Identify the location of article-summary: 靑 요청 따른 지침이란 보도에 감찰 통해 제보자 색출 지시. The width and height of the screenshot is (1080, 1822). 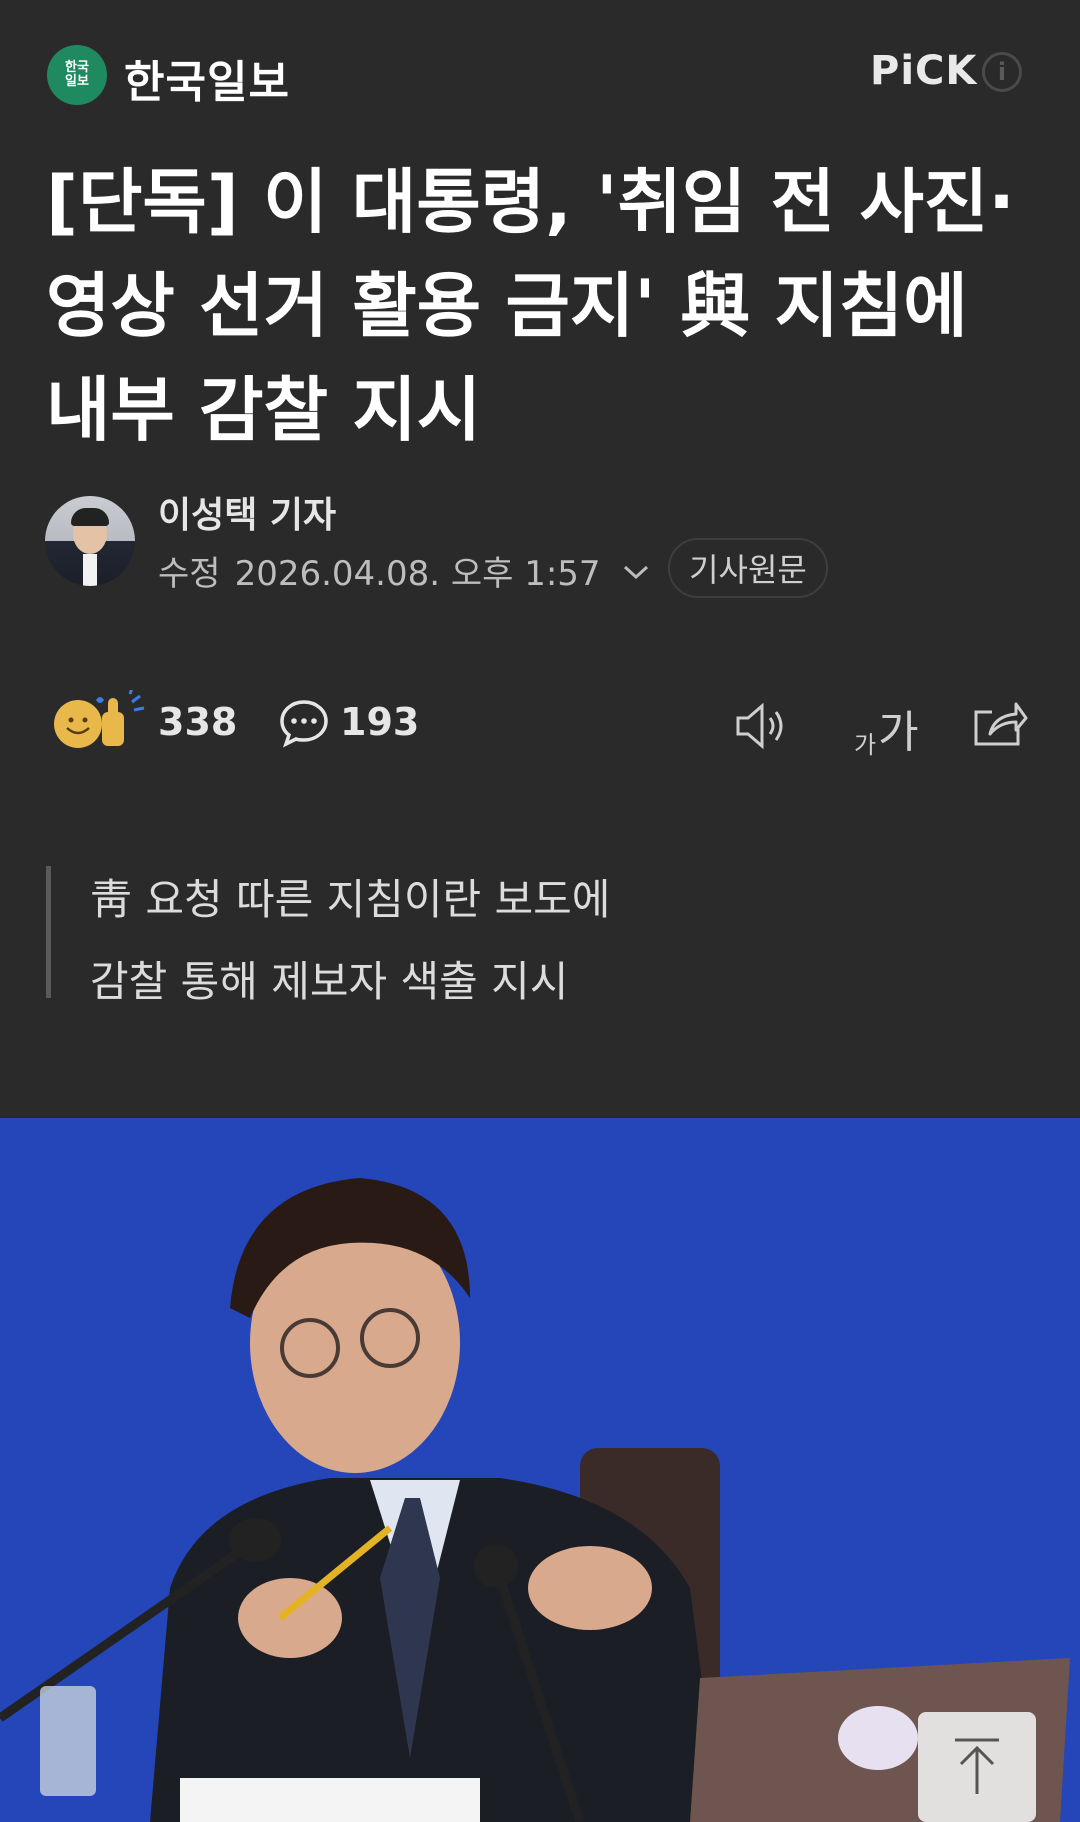
(546, 936).